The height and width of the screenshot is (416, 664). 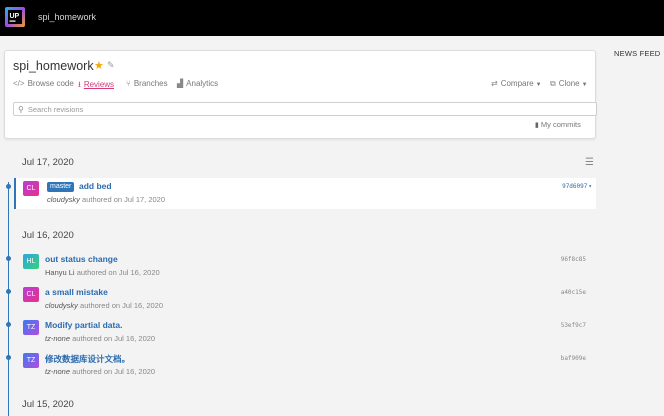 What do you see at coordinates (81, 259) in the screenshot?
I see `commit-title: out status change` at bounding box center [81, 259].